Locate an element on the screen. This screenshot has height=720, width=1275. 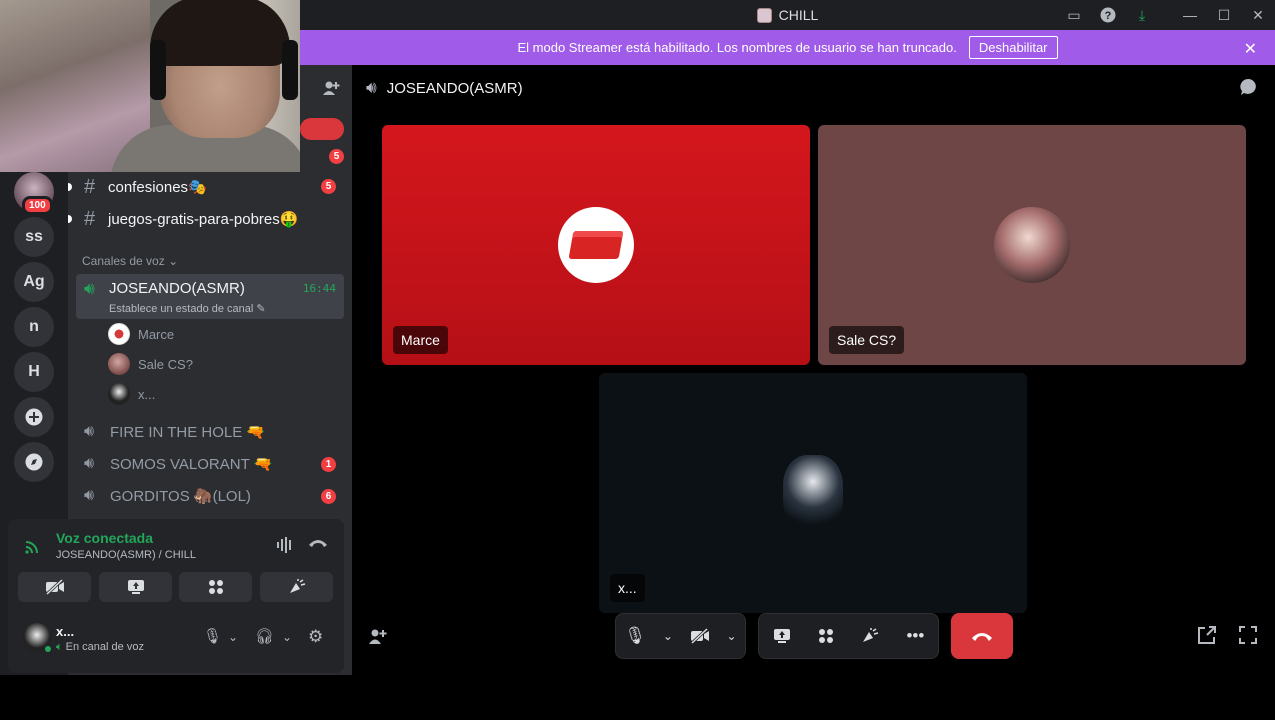
text-channel-juegos: # juegos-gratis-para-pobres🤑 is located at coordinates (206, 219).